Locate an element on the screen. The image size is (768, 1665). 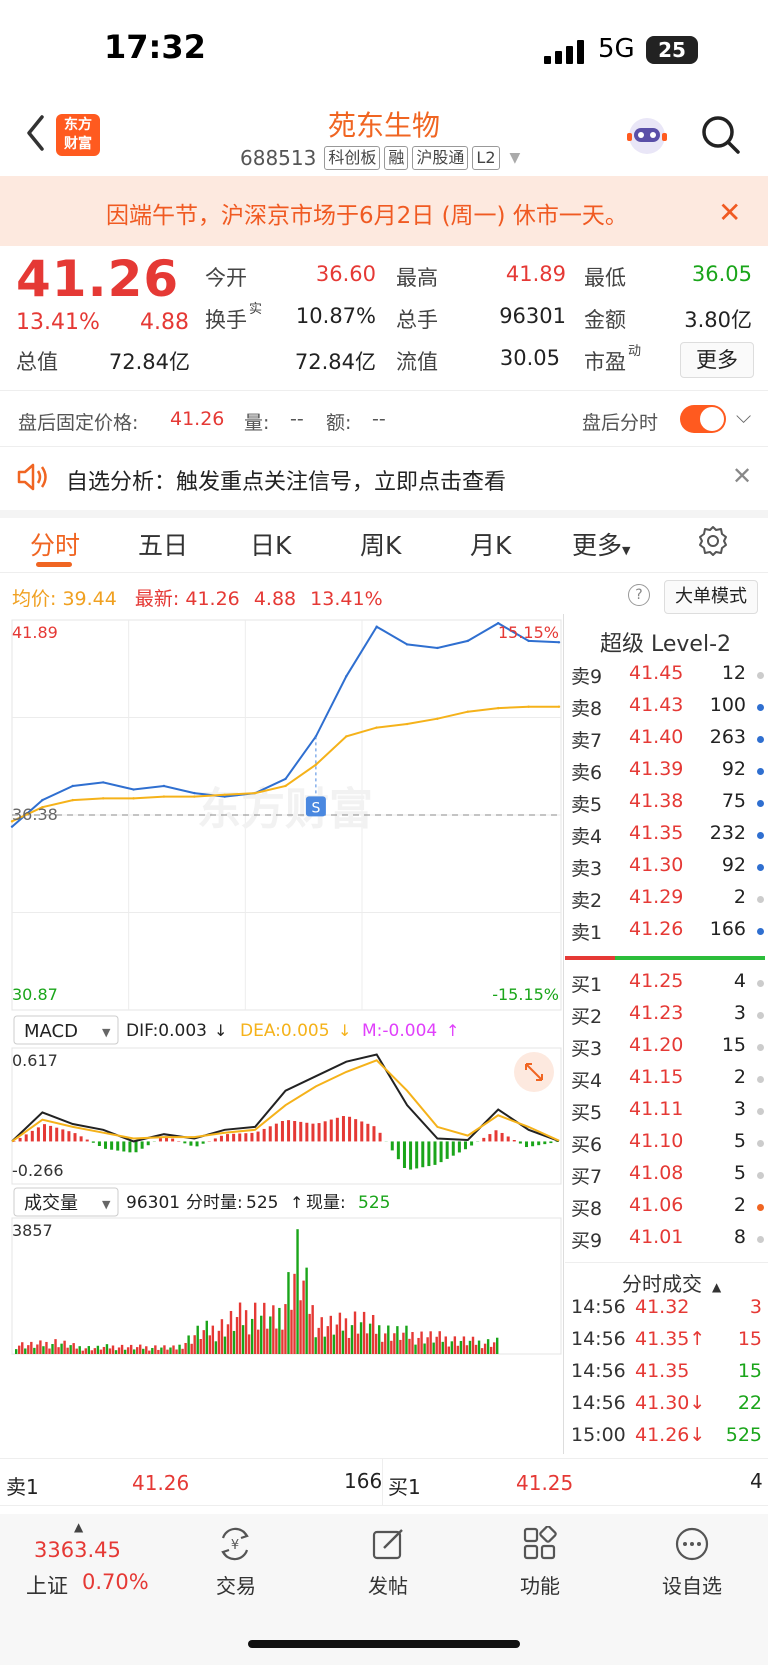
analysis-alert-text: 自选分析：触发重点关注信号，立即点击查看 is located at coordinates (286, 480).